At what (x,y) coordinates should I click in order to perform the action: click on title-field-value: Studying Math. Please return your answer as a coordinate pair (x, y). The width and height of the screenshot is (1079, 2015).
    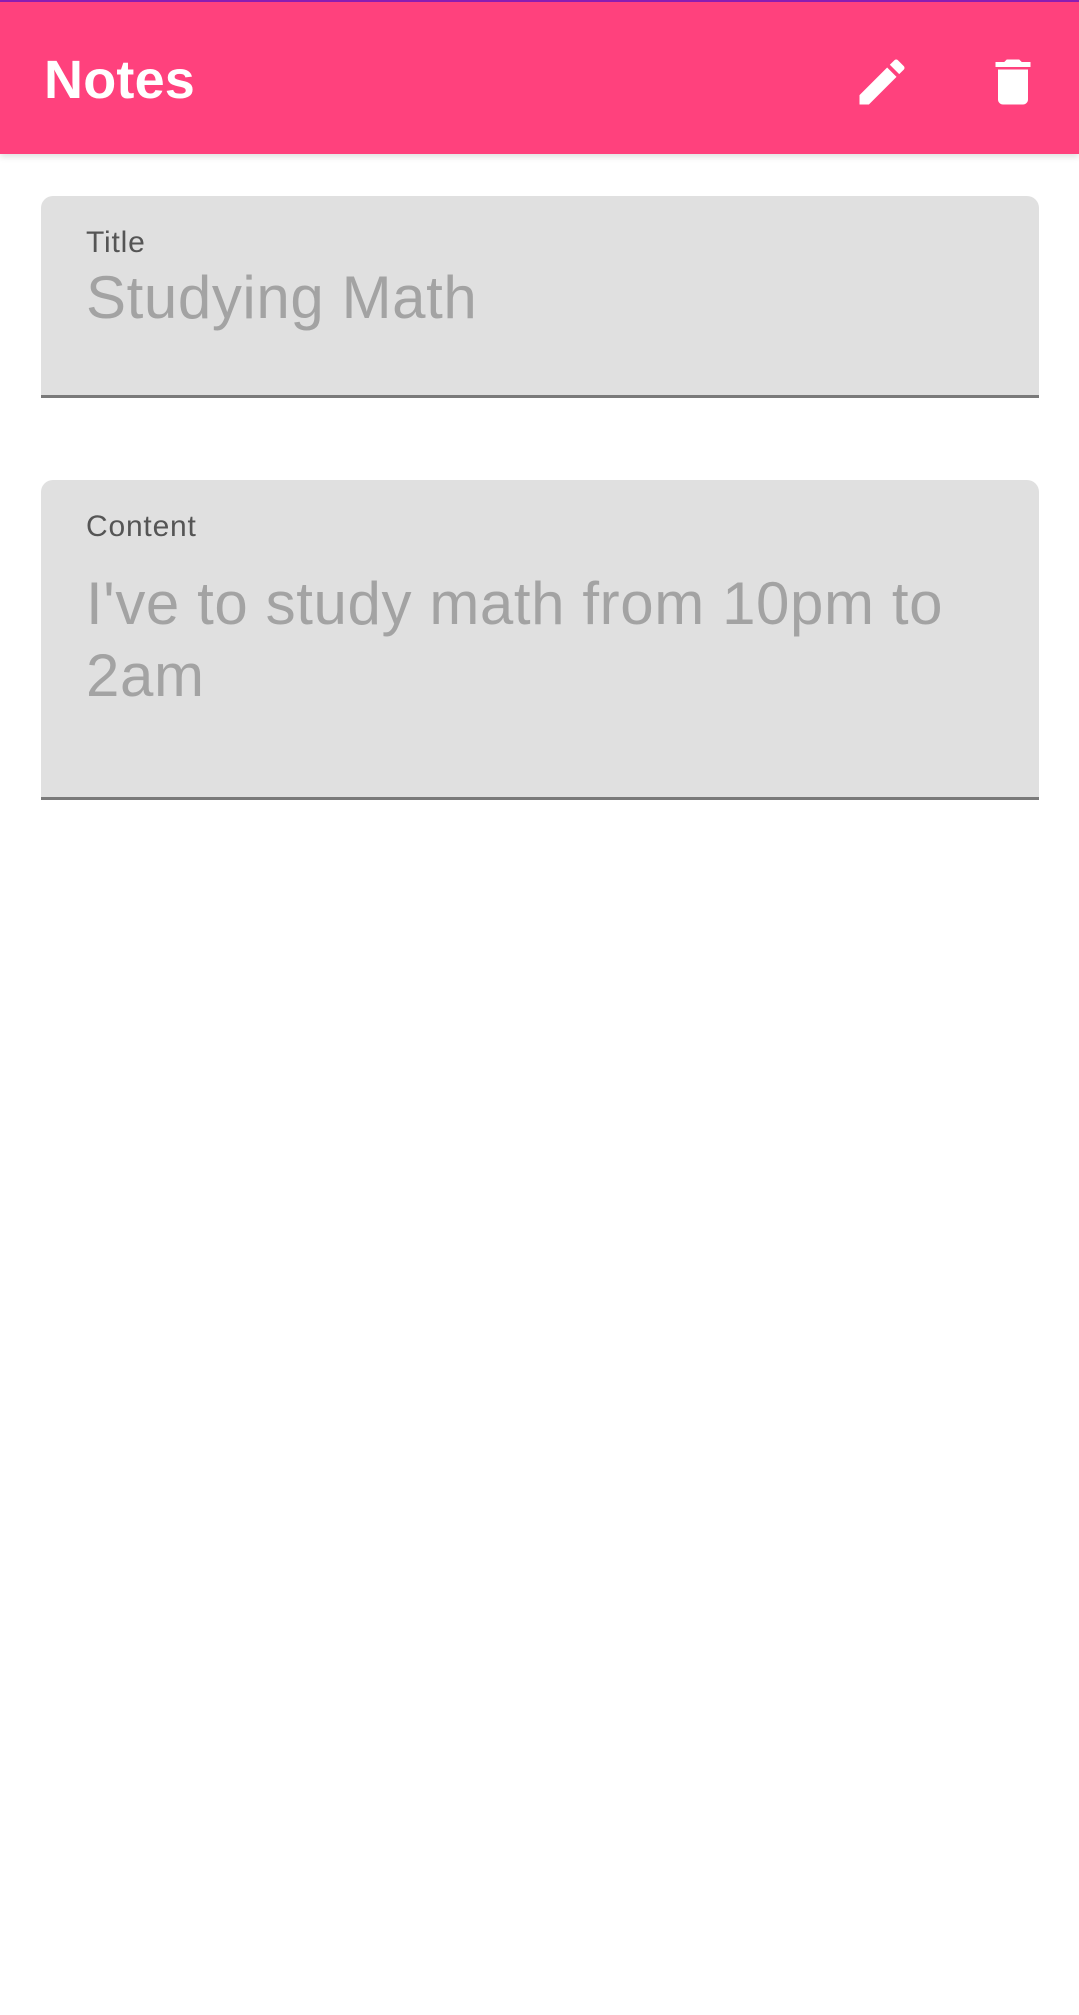
    Looking at the image, I should click on (542, 298).